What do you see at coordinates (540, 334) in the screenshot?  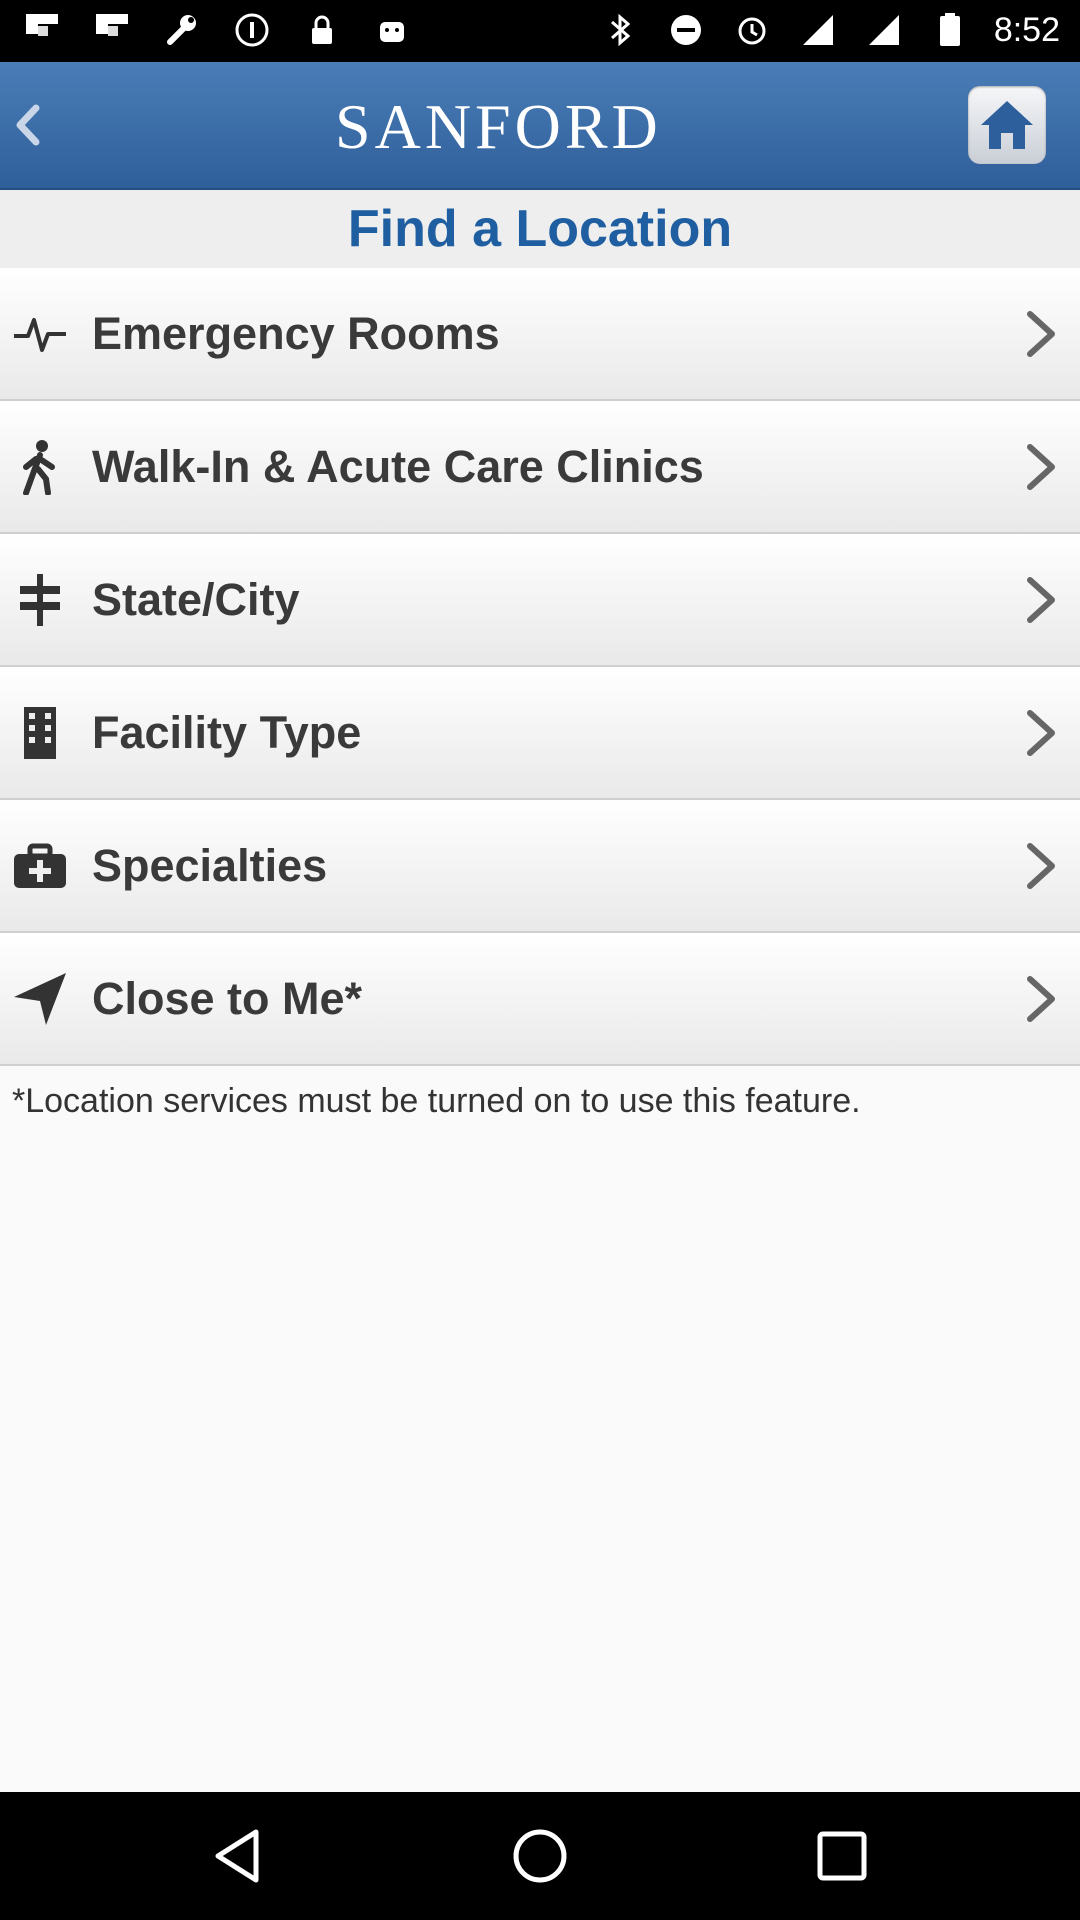 I see `menu-item-emergency-rooms: Emergency Rooms` at bounding box center [540, 334].